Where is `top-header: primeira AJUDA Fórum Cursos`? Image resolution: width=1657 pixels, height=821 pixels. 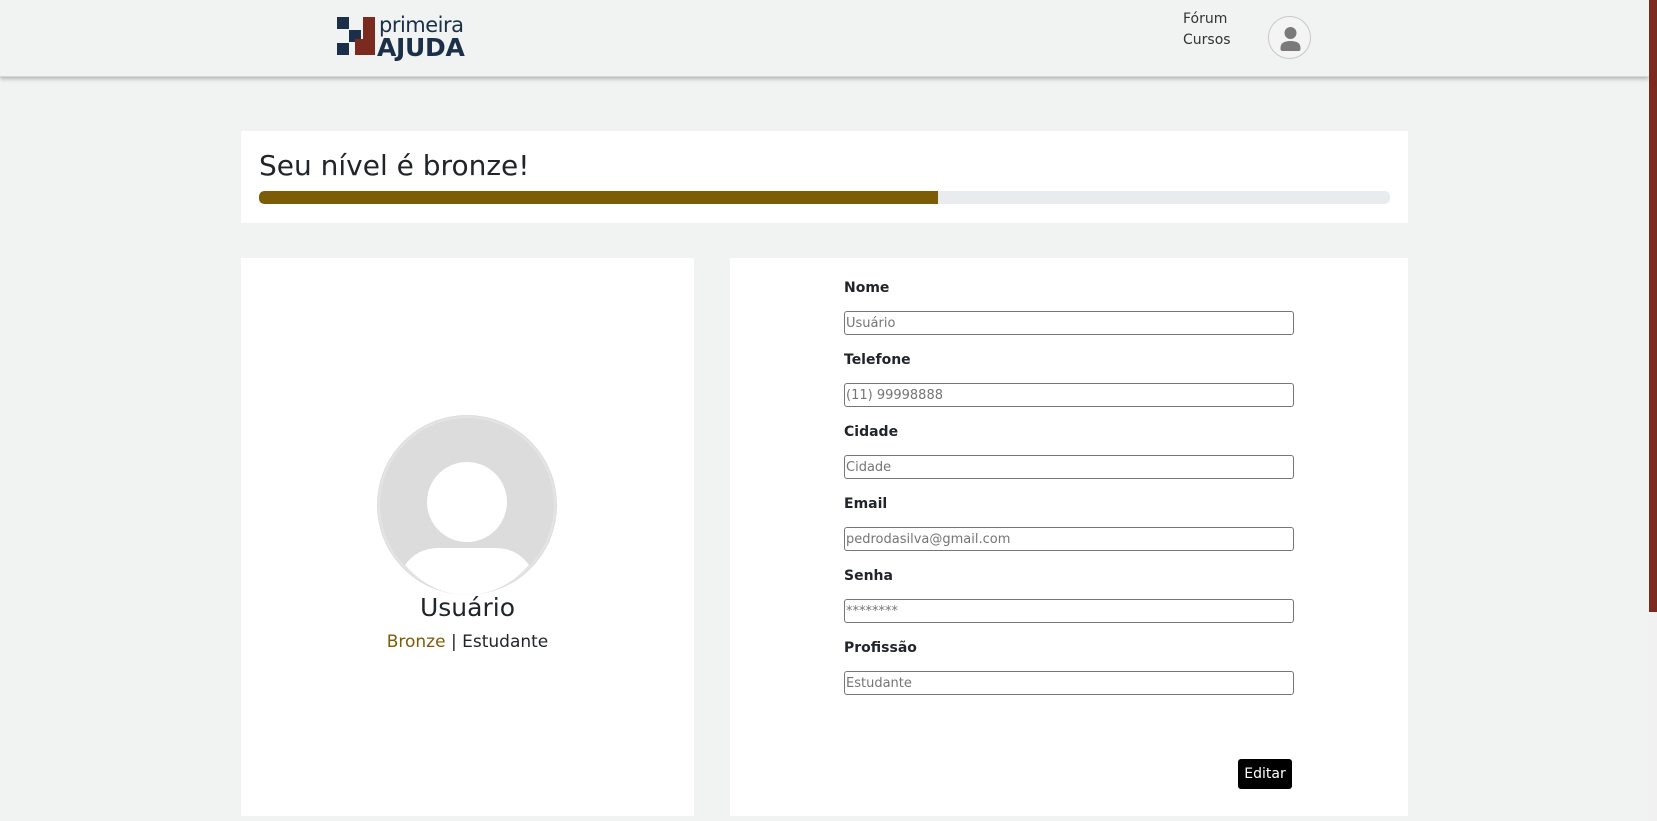
top-header: primeira AJUDA Fórum Cursos is located at coordinates (824, 38).